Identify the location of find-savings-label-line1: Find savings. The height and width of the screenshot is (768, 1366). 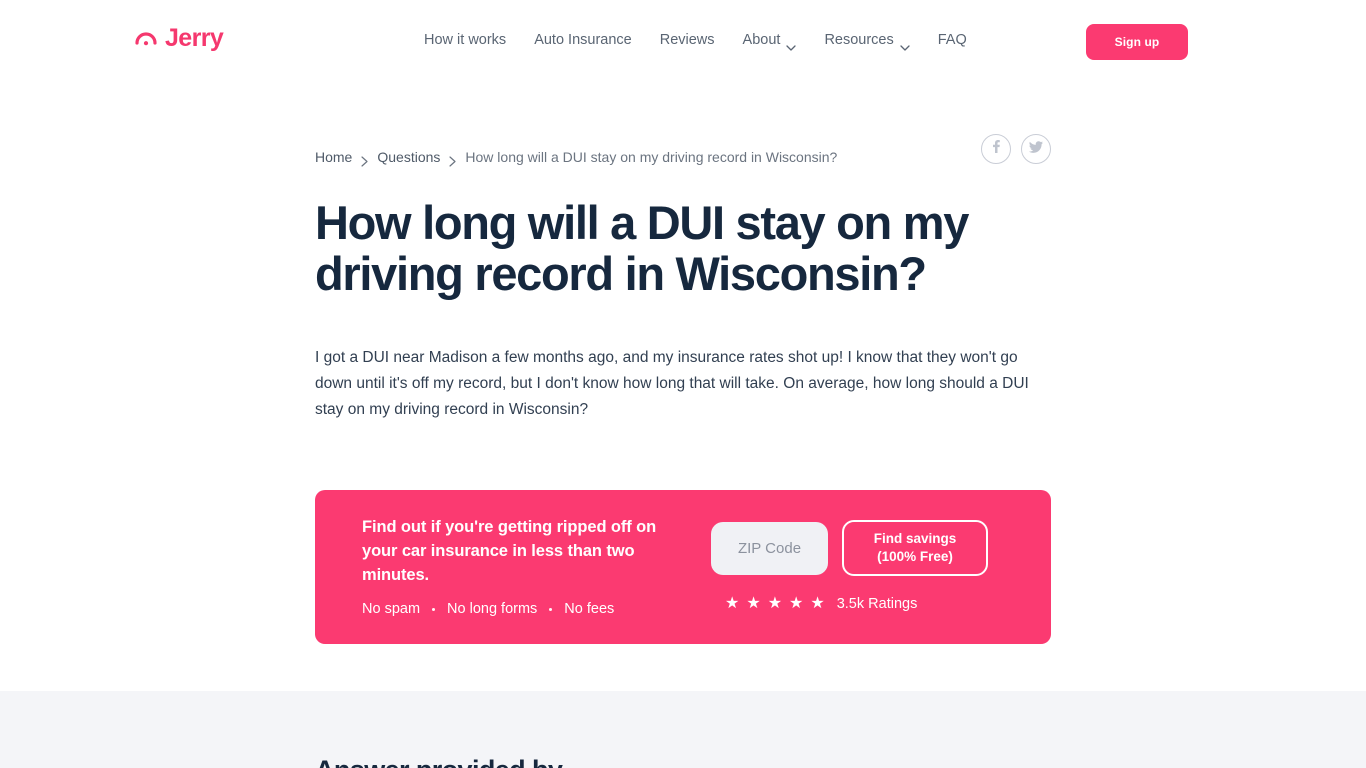
(915, 538).